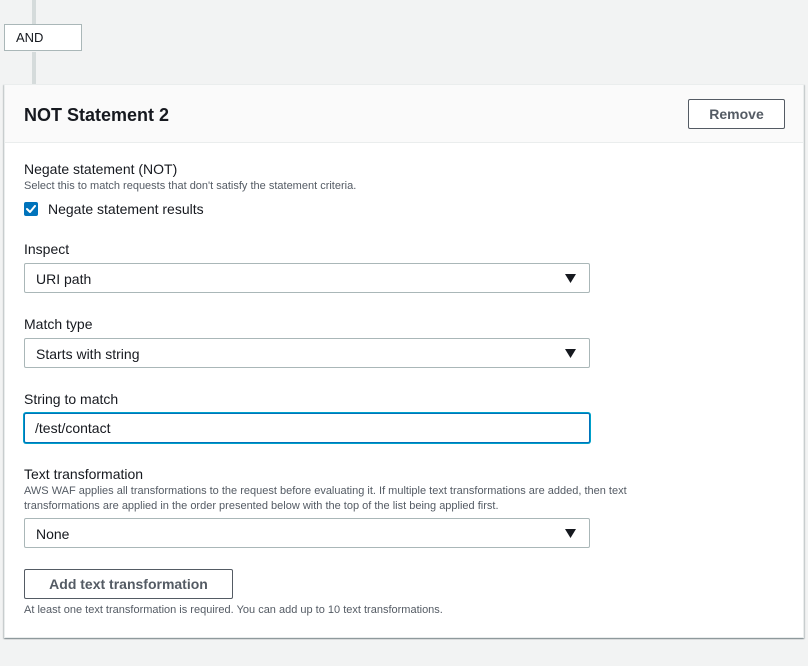 The image size is (808, 666). I want to click on string-to-match-input, so click(307, 428).